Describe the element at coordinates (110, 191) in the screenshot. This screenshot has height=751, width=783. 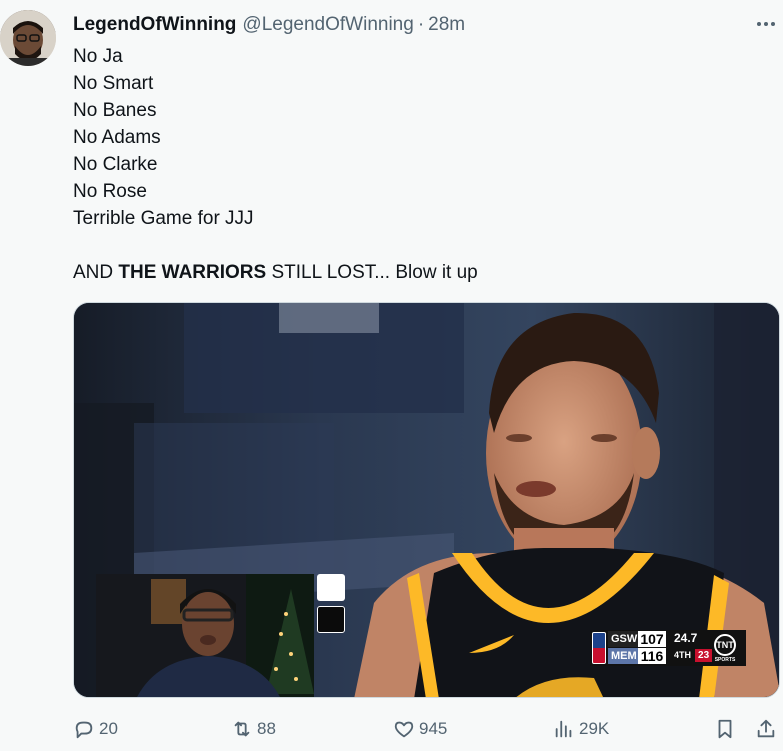
I see `tweet-line: No Rose` at that location.